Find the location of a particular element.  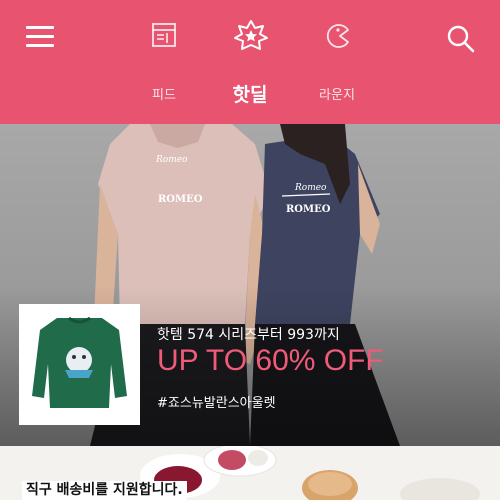

search-icon is located at coordinates (461, 39).